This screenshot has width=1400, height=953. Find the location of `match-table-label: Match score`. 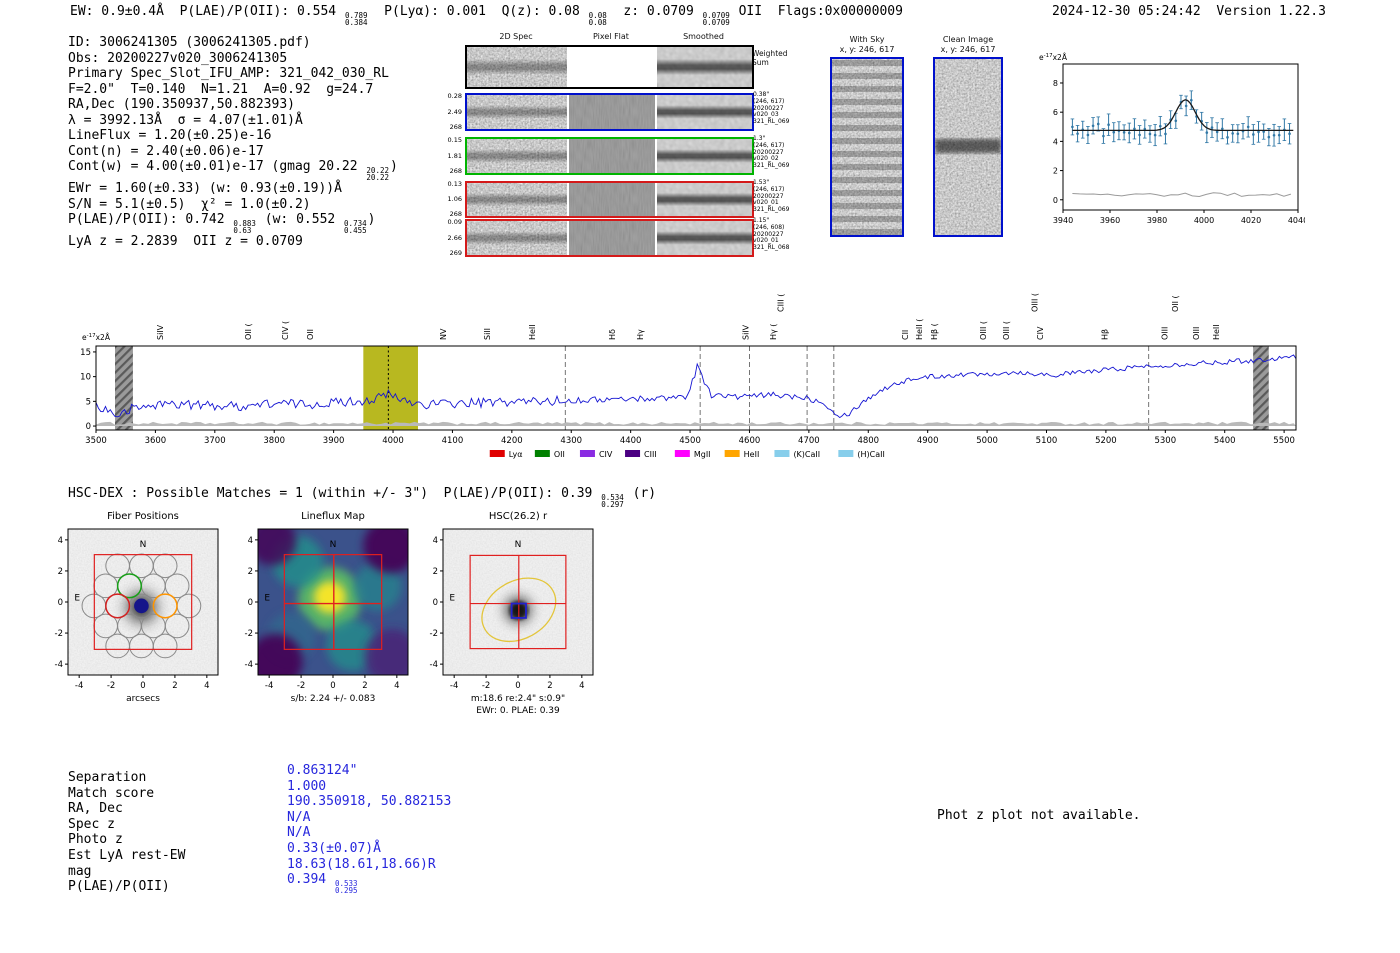

match-table-label: Match score is located at coordinates (111, 793).